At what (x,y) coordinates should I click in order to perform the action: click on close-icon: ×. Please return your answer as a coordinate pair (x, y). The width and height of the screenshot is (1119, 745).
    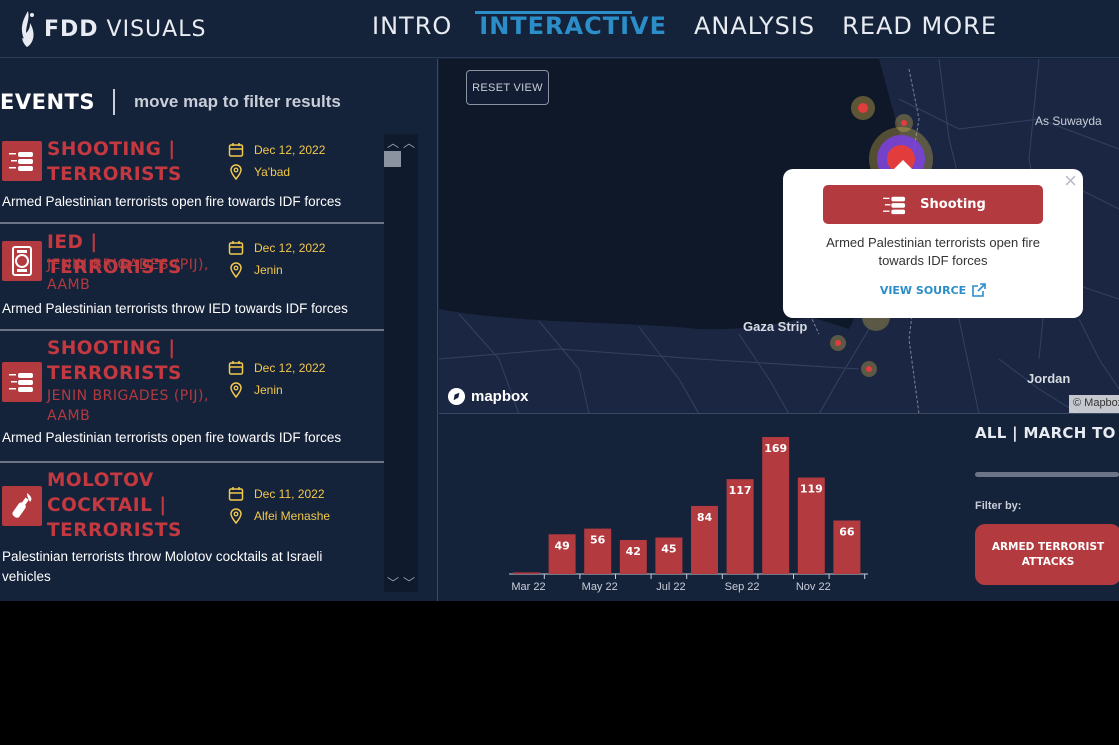
    Looking at the image, I should click on (1070, 181).